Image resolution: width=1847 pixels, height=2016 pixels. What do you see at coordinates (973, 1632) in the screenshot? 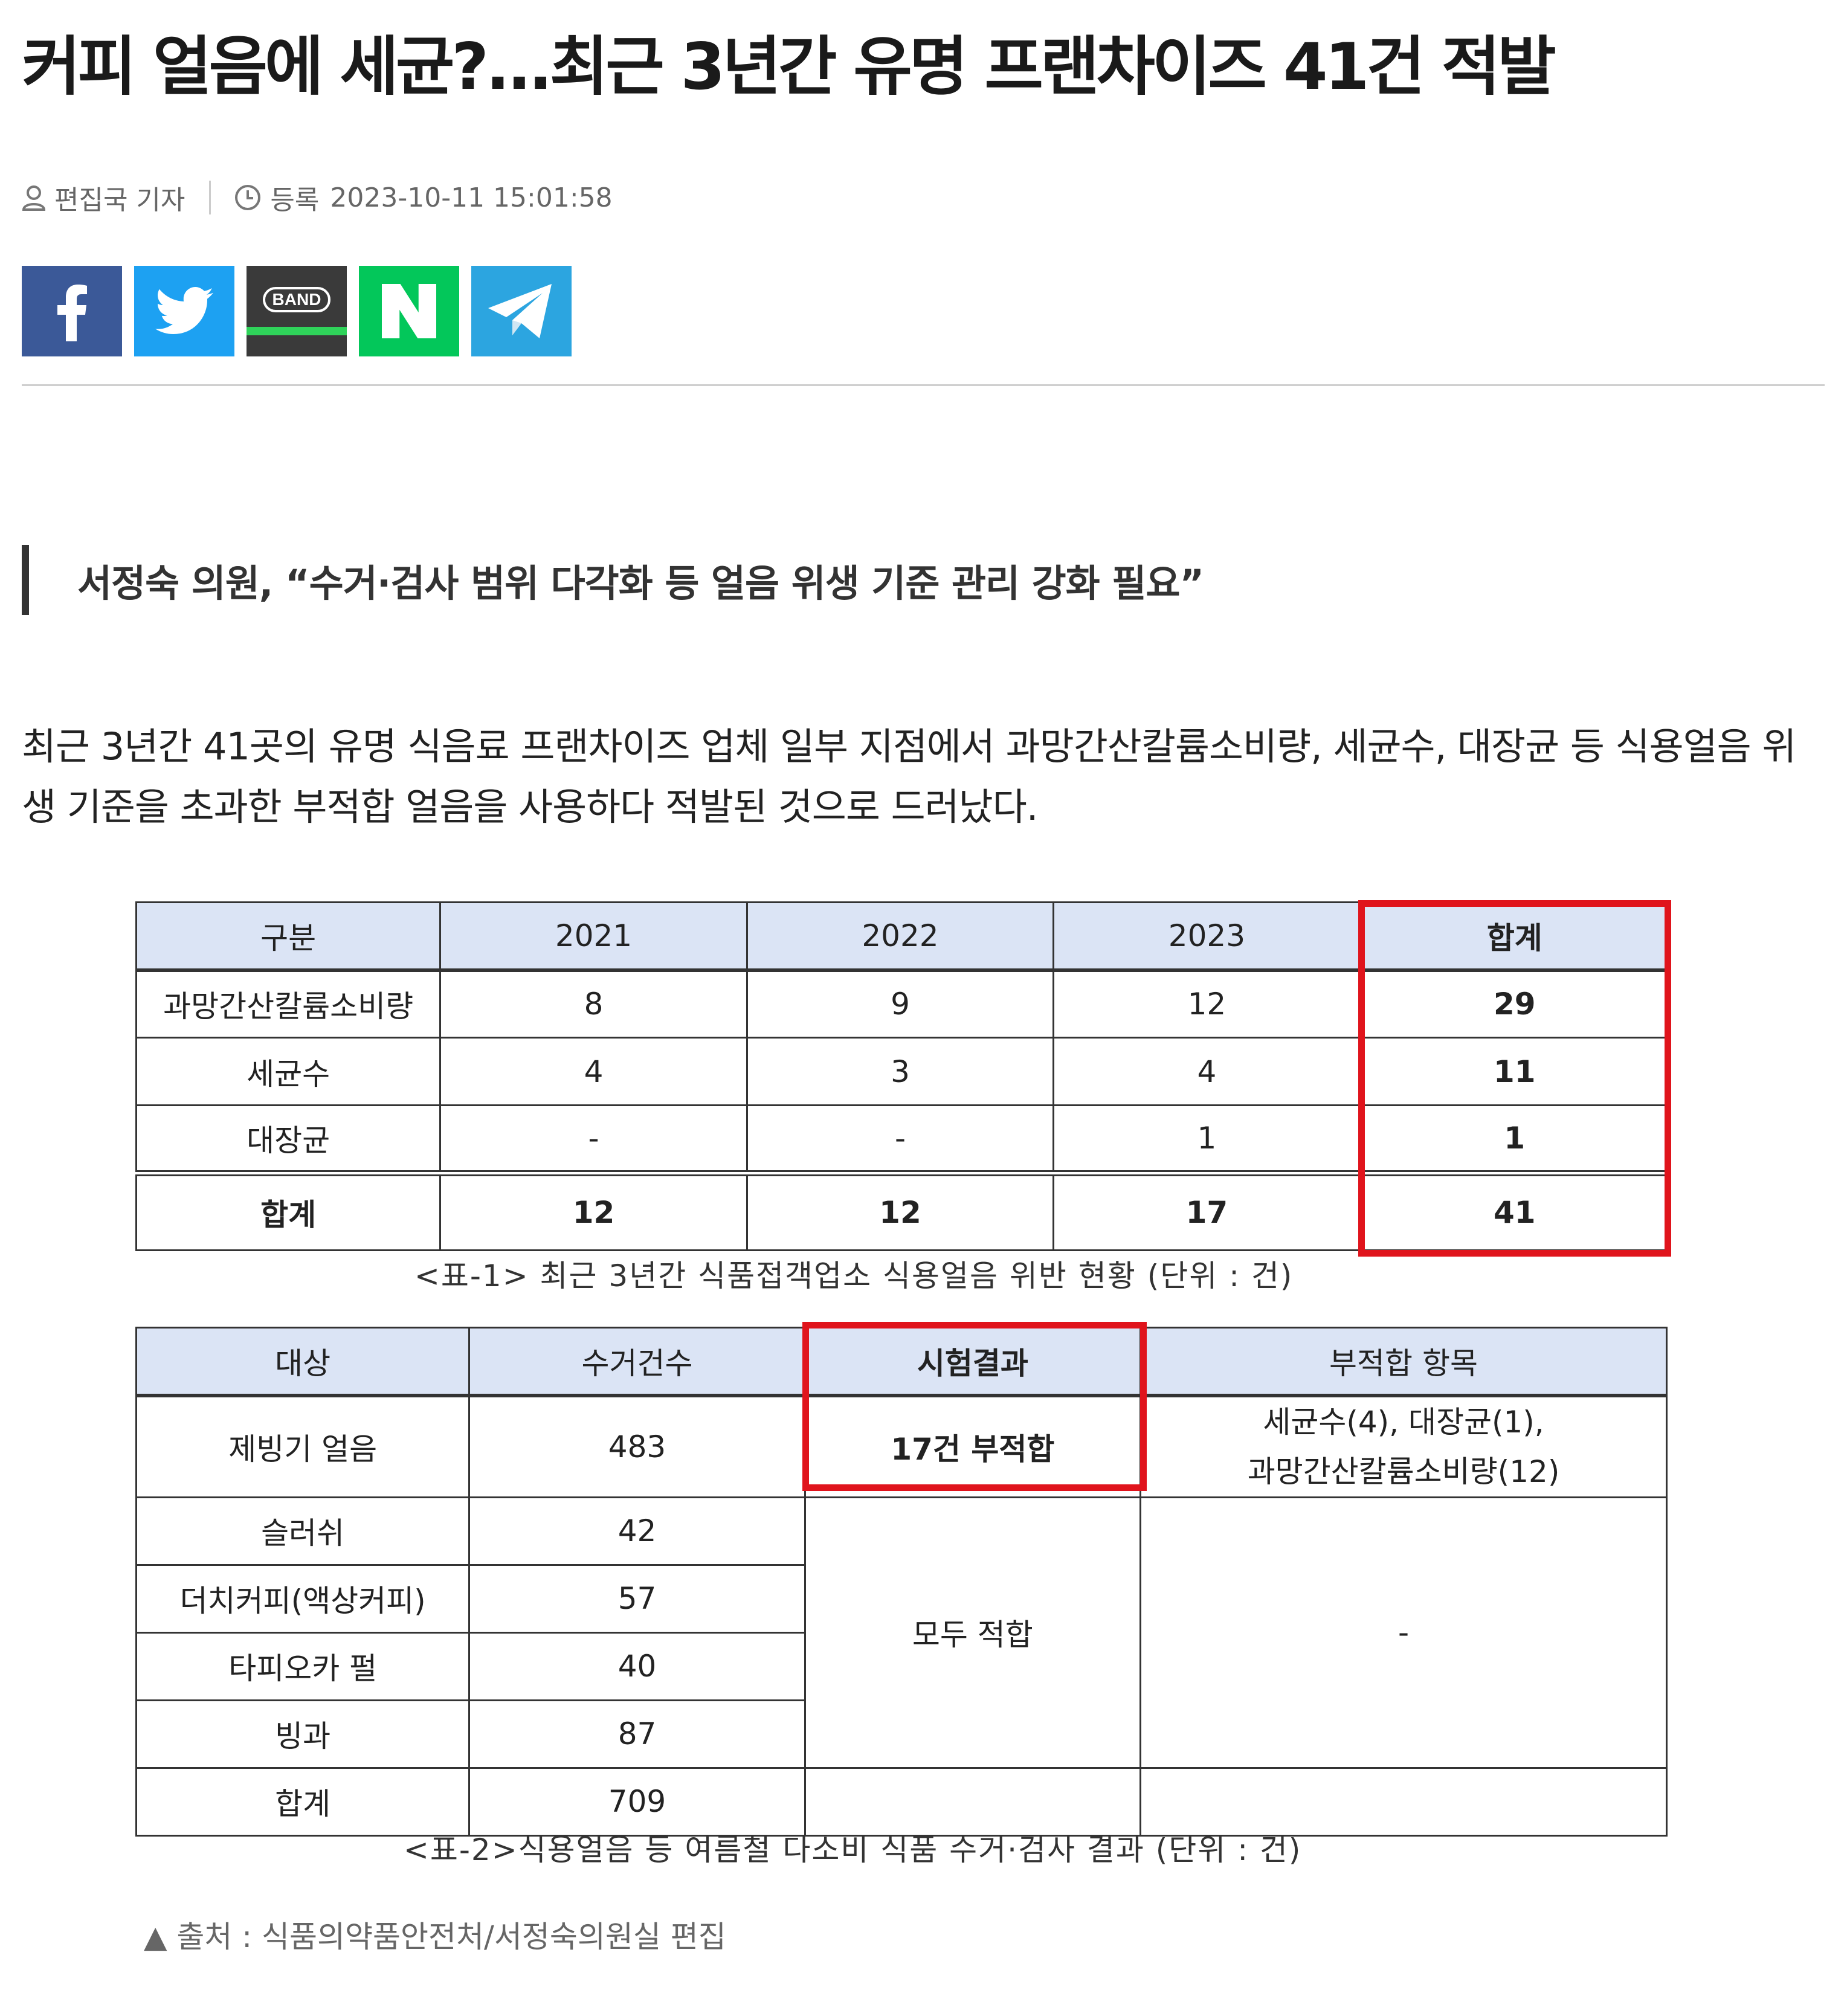
I see `result-pass-cell: 모두 적합` at bounding box center [973, 1632].